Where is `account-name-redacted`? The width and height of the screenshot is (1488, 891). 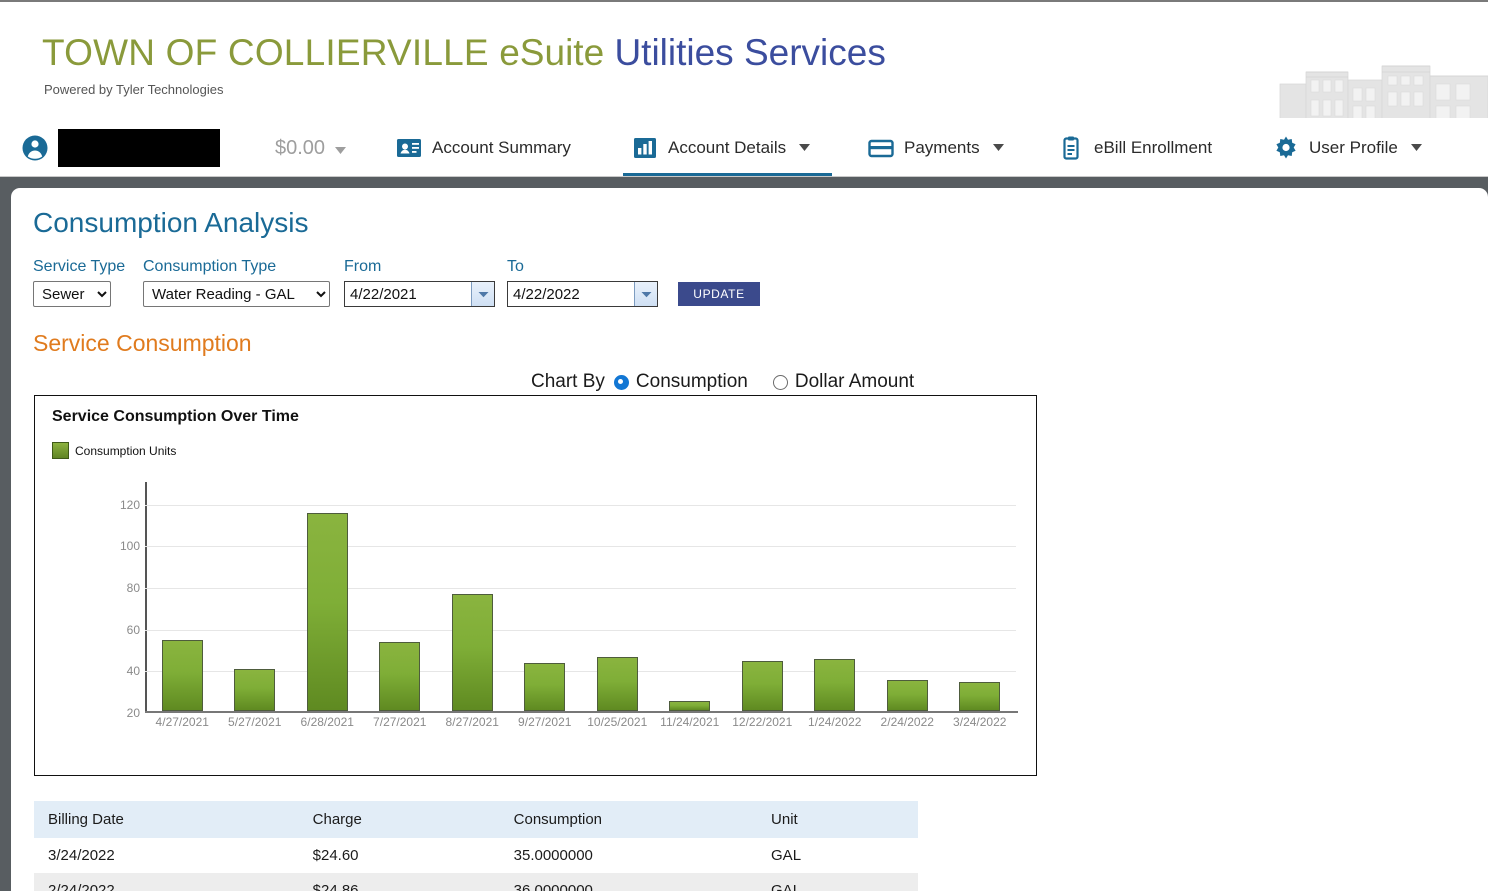
account-name-redacted is located at coordinates (139, 148).